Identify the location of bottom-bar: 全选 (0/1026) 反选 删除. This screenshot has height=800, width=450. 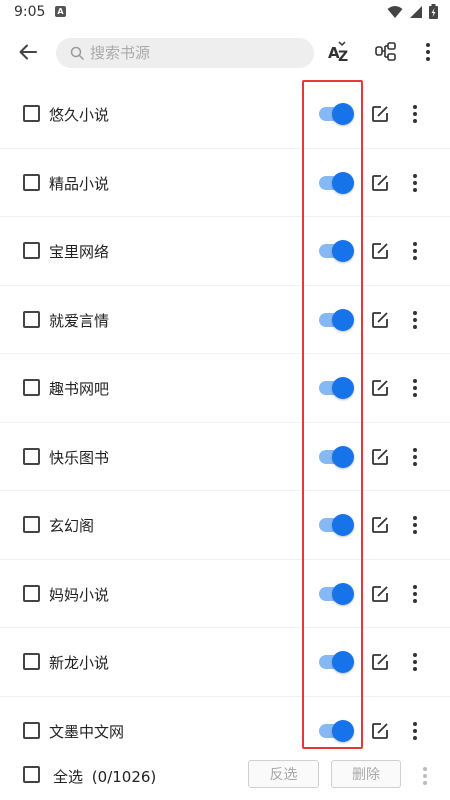
(225, 776).